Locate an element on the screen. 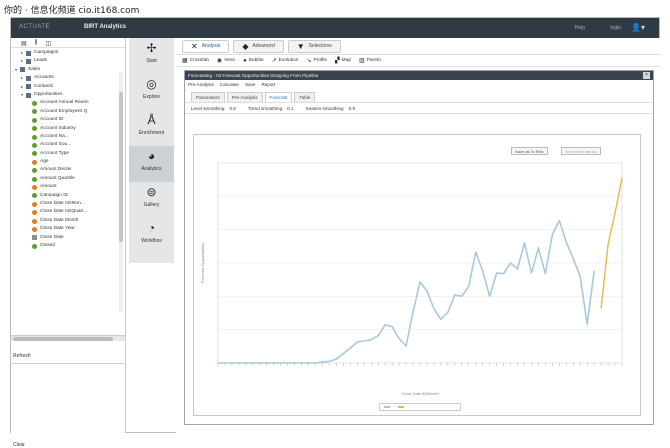  tree-item: Close Date is located at coordinates (70, 238).